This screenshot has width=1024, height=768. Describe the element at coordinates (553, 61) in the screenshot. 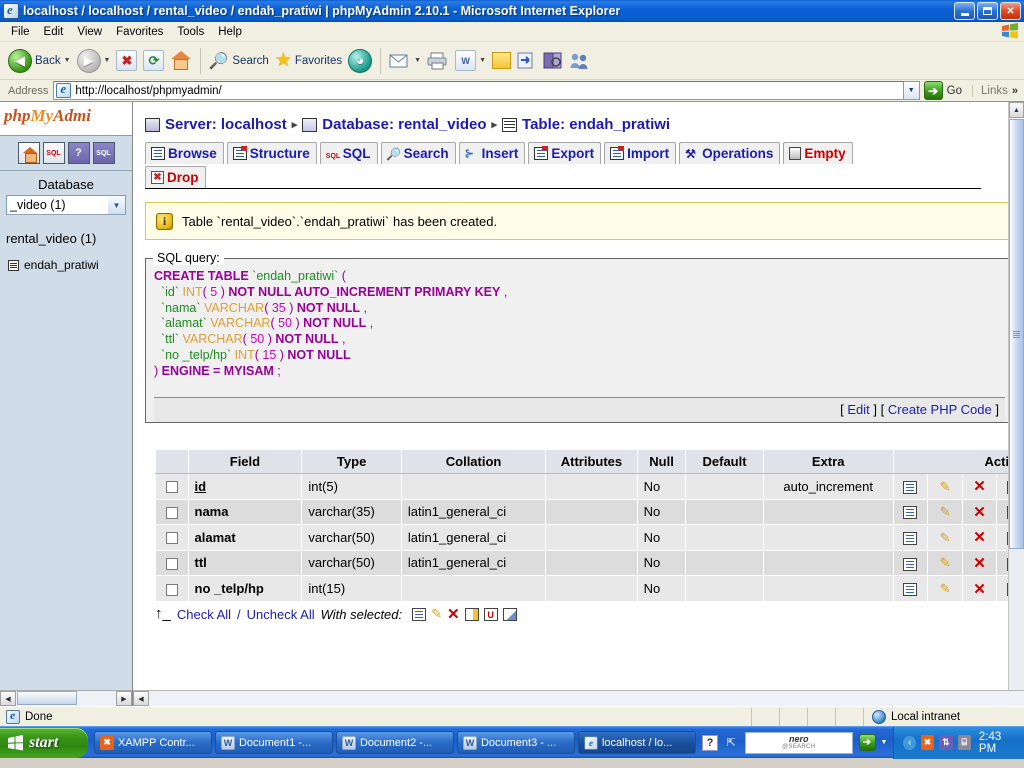

I see `research-button` at that location.